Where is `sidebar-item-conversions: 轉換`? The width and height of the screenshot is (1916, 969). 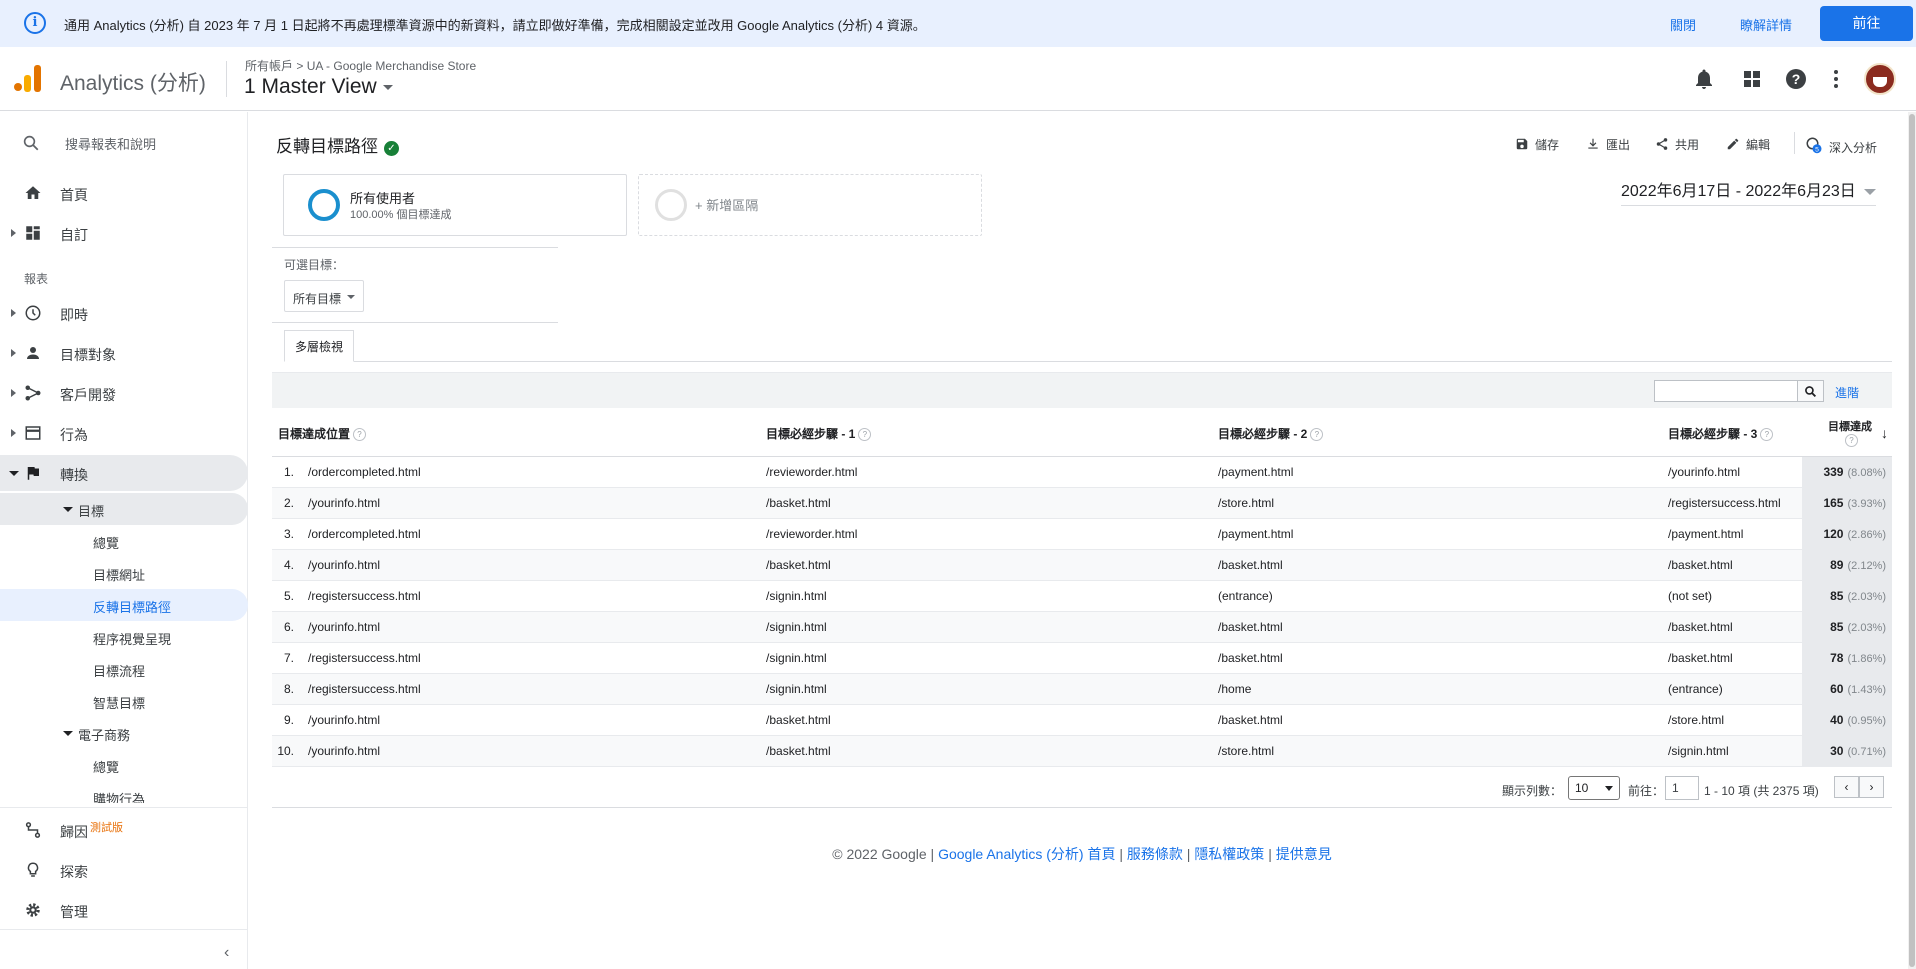 sidebar-item-conversions: 轉換 is located at coordinates (124, 473).